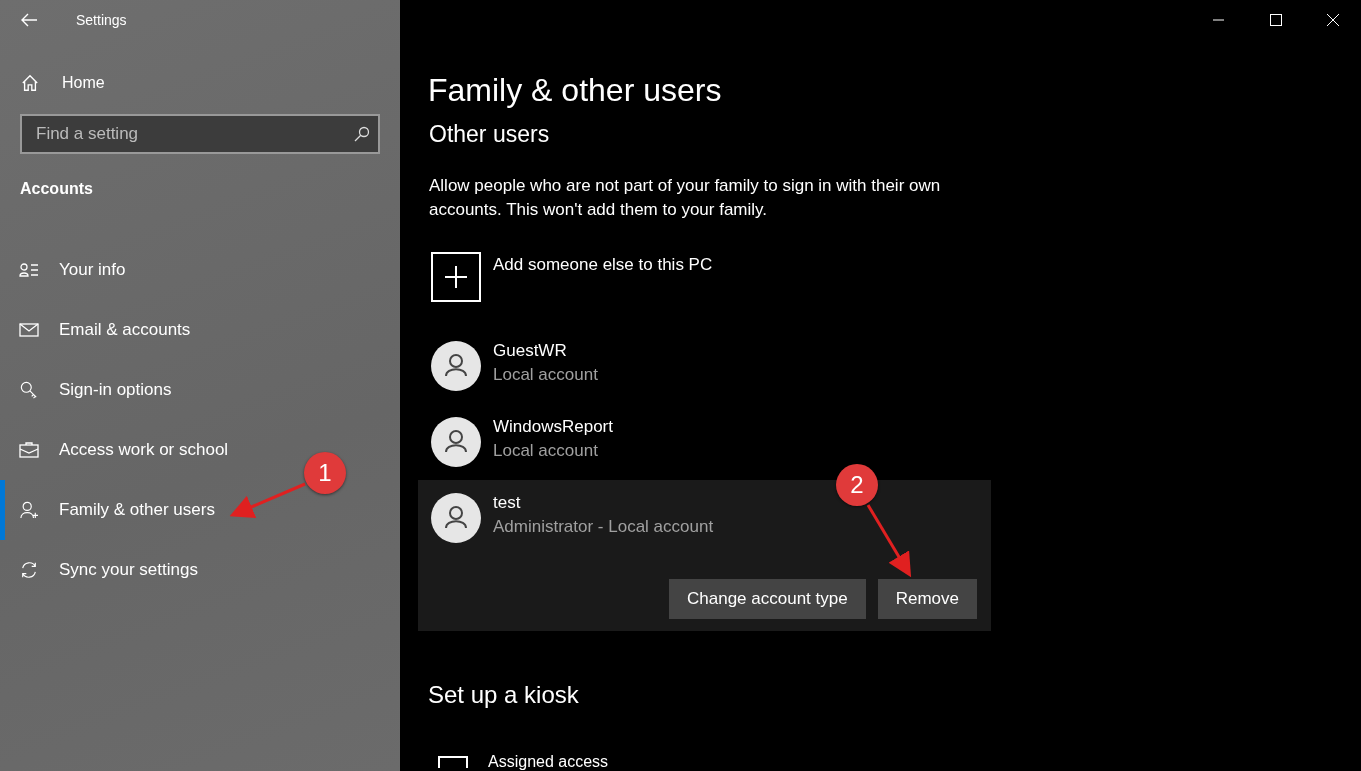 Image resolution: width=1361 pixels, height=771 pixels. I want to click on search-field: Find a setting, so click(200, 134).